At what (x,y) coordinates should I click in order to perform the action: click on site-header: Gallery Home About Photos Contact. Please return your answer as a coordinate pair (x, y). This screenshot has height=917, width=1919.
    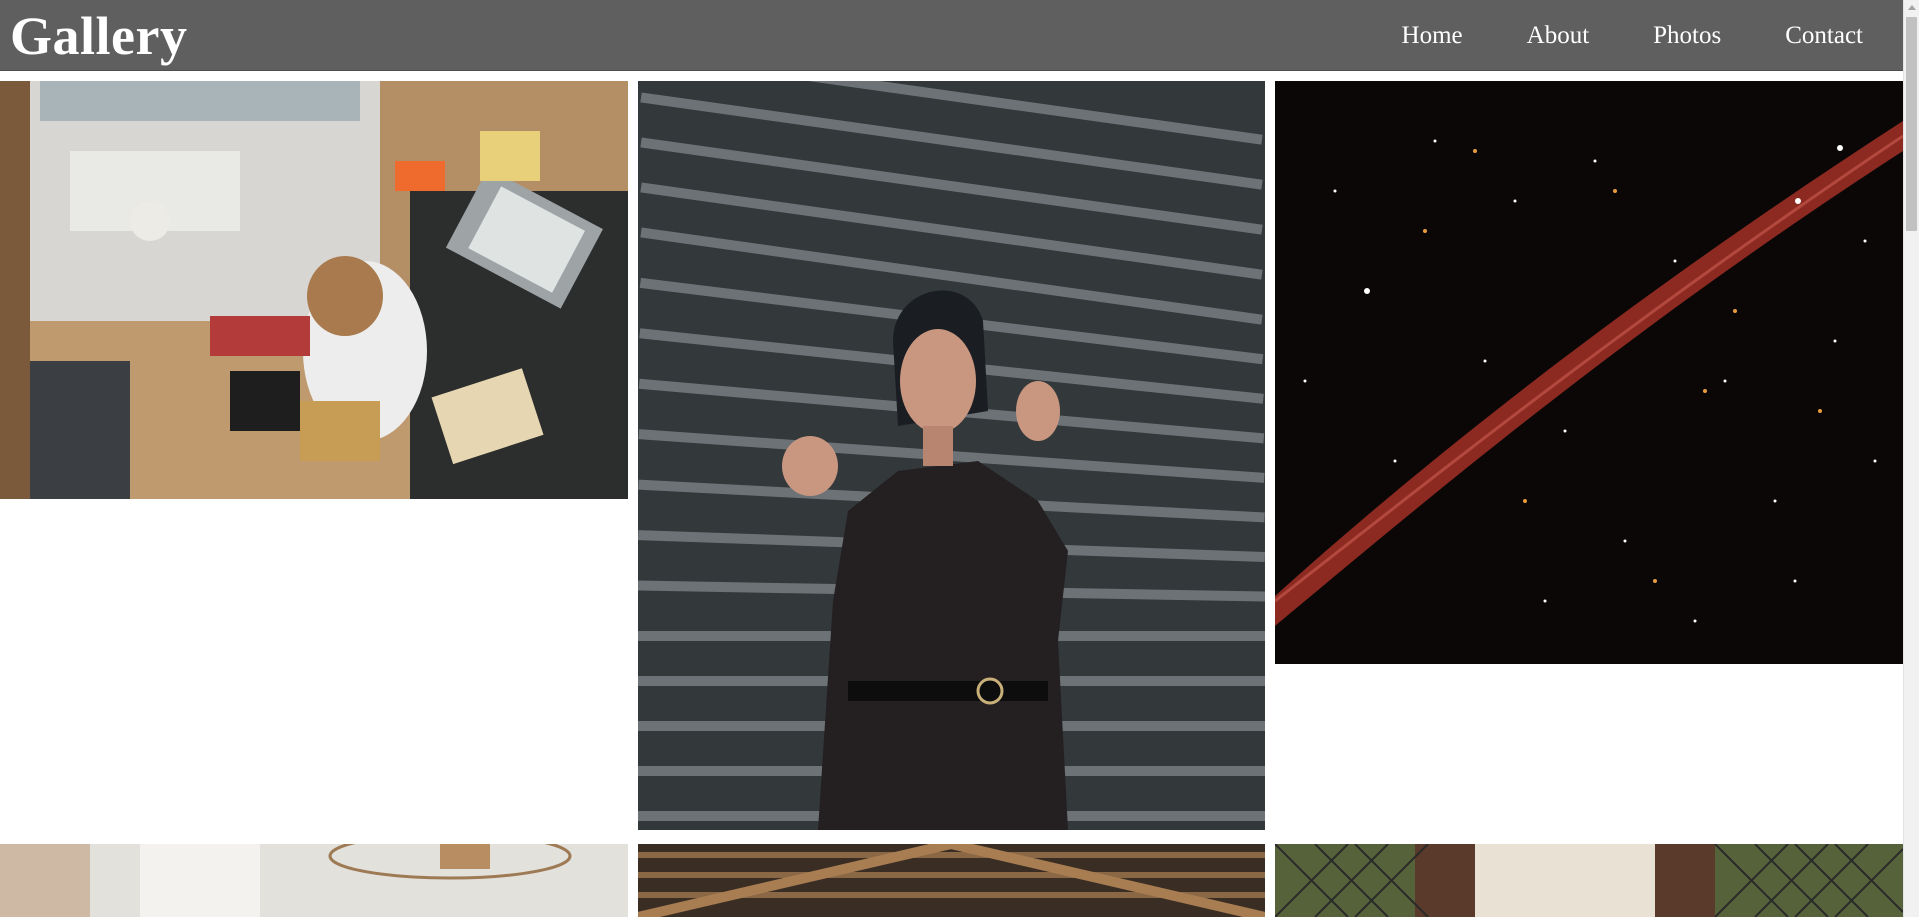
    Looking at the image, I should click on (951, 35).